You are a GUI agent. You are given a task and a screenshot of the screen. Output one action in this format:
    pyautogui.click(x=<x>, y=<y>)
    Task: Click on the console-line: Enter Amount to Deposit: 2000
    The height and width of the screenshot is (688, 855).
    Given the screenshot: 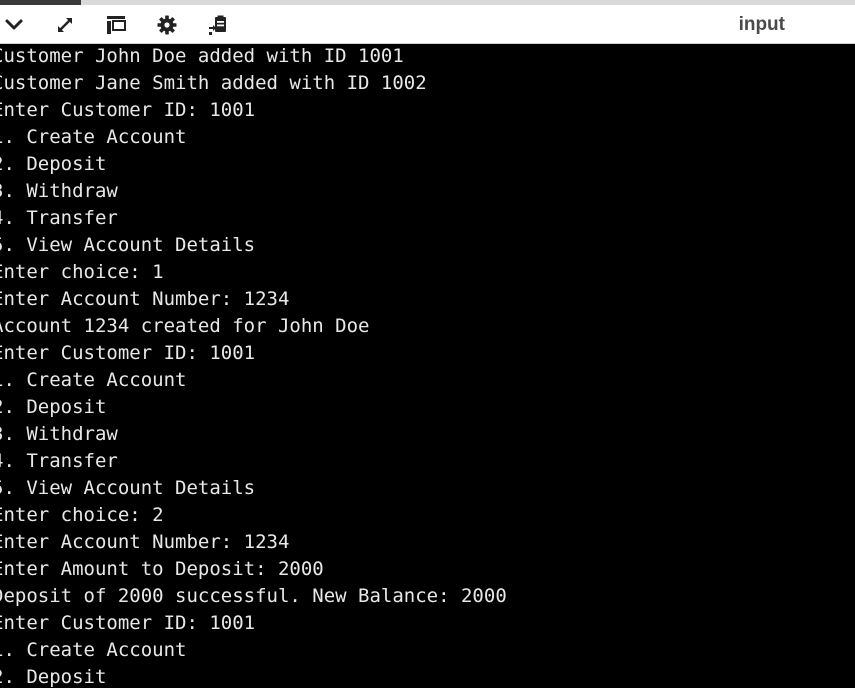 What is the action you would take?
    pyautogui.click(x=162, y=569)
    